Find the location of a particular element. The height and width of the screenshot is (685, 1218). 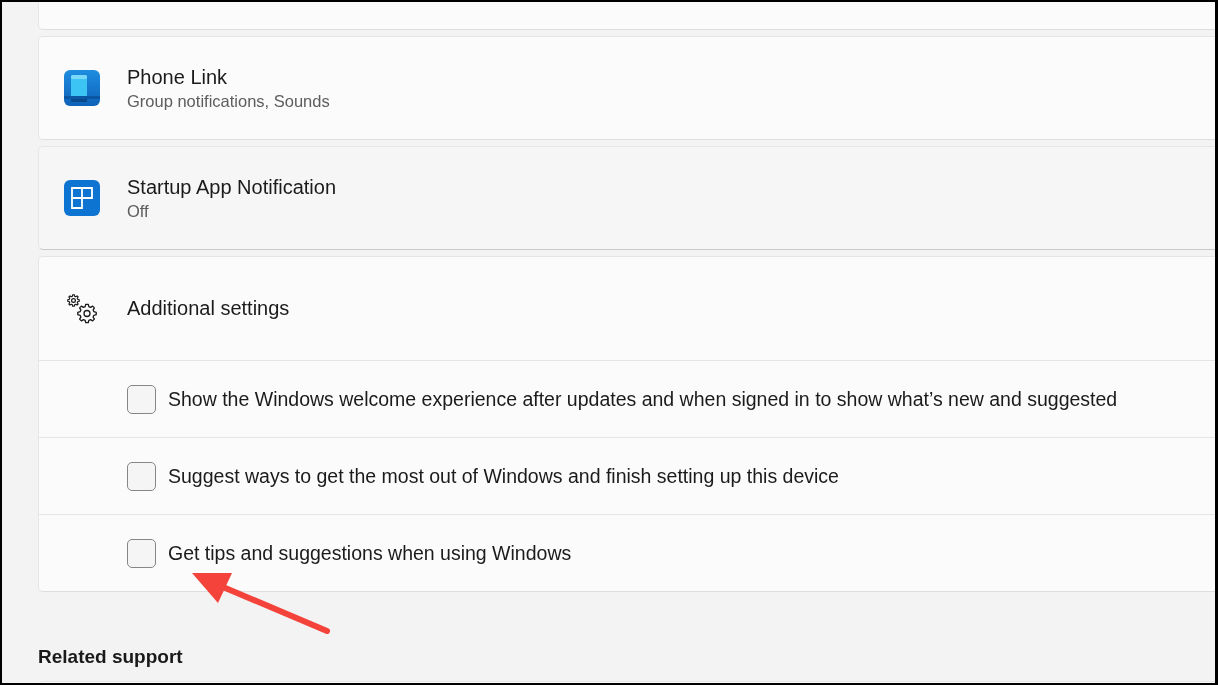

app-card: Phone Link Group notifications, Sounds is located at coordinates (626, 88).